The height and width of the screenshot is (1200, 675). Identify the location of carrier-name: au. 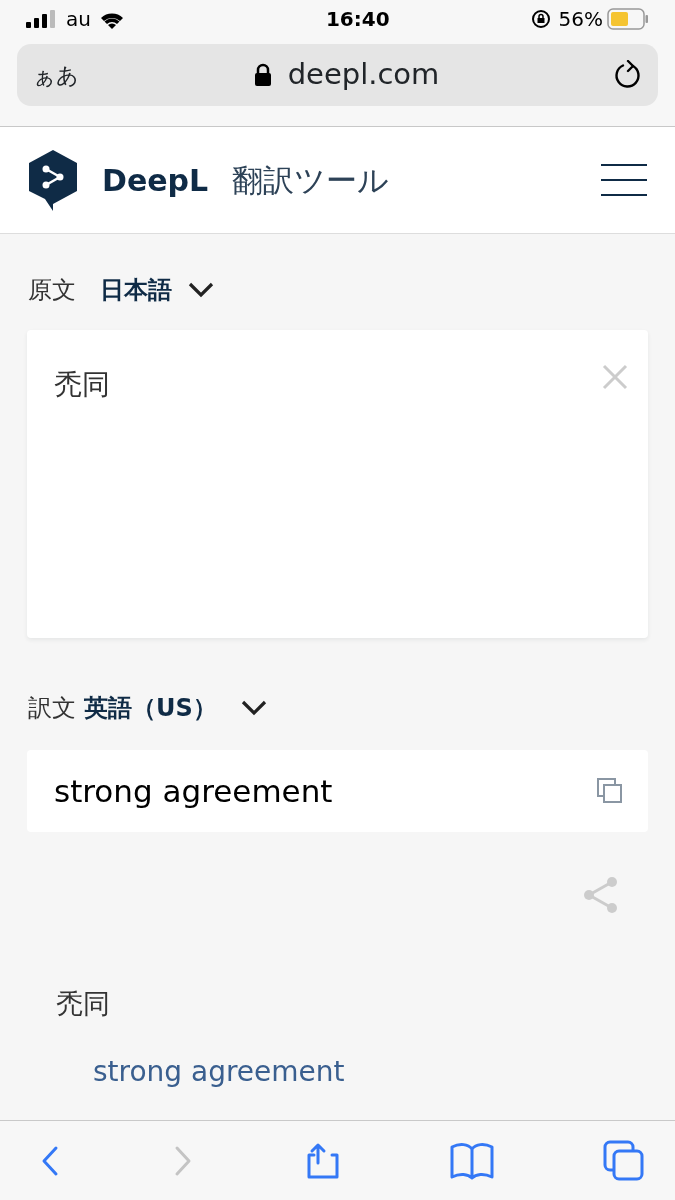
(78, 19).